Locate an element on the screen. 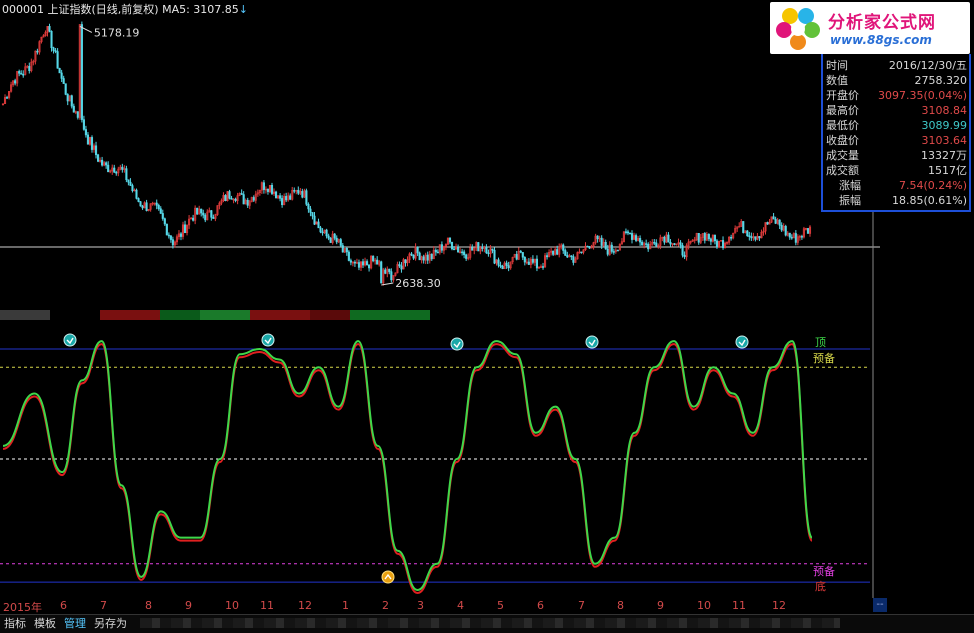 Image resolution: width=974 pixels, height=633 pixels. stock-code-name: 000001 上证指数(日线,前复权) is located at coordinates (80, 9).